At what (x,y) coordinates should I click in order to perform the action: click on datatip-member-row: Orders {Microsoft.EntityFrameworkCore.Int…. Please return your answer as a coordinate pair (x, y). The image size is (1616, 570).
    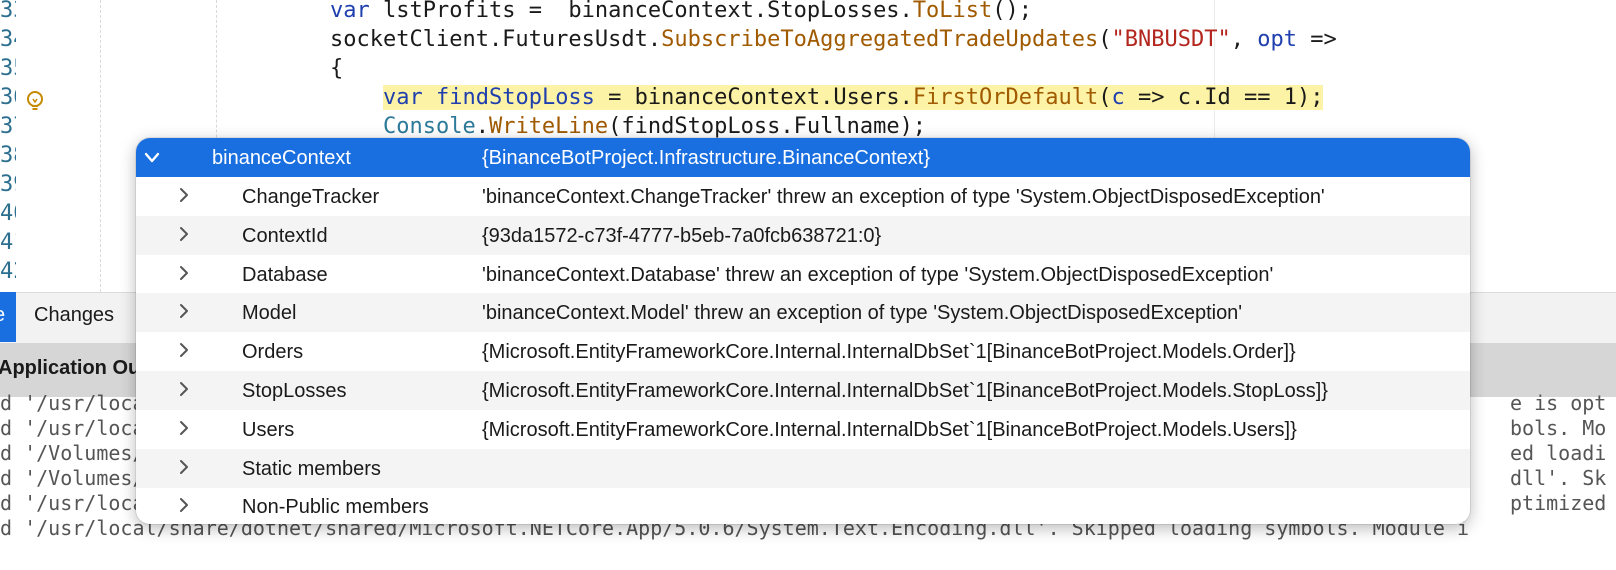
    Looking at the image, I should click on (803, 351).